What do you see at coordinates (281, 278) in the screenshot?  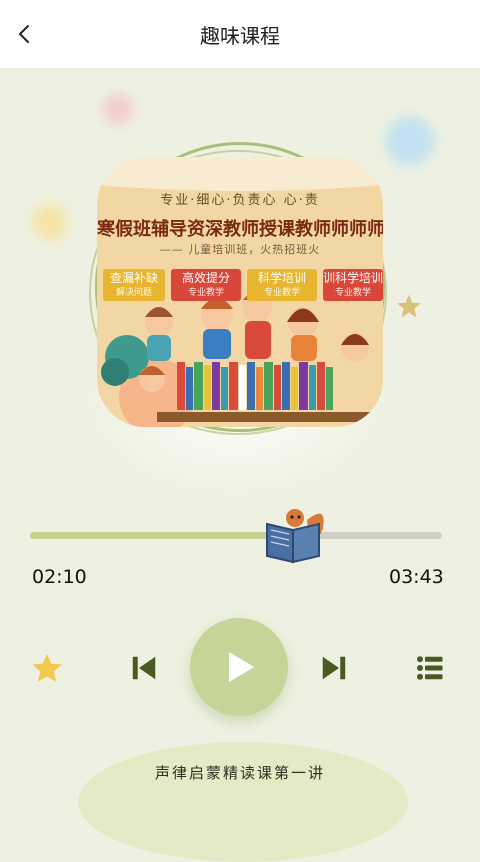 I see `cover-tag-main: 科学培训` at bounding box center [281, 278].